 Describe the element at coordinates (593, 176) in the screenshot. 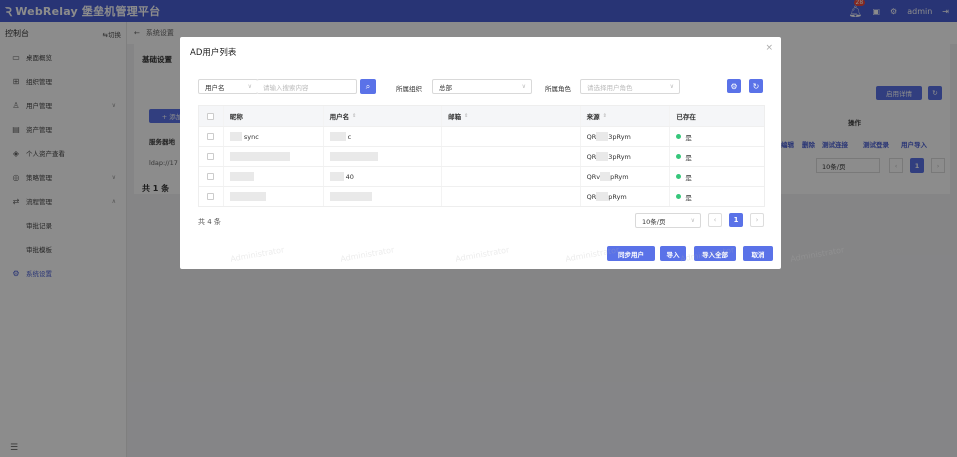

I see `source-cell: QRv` at that location.